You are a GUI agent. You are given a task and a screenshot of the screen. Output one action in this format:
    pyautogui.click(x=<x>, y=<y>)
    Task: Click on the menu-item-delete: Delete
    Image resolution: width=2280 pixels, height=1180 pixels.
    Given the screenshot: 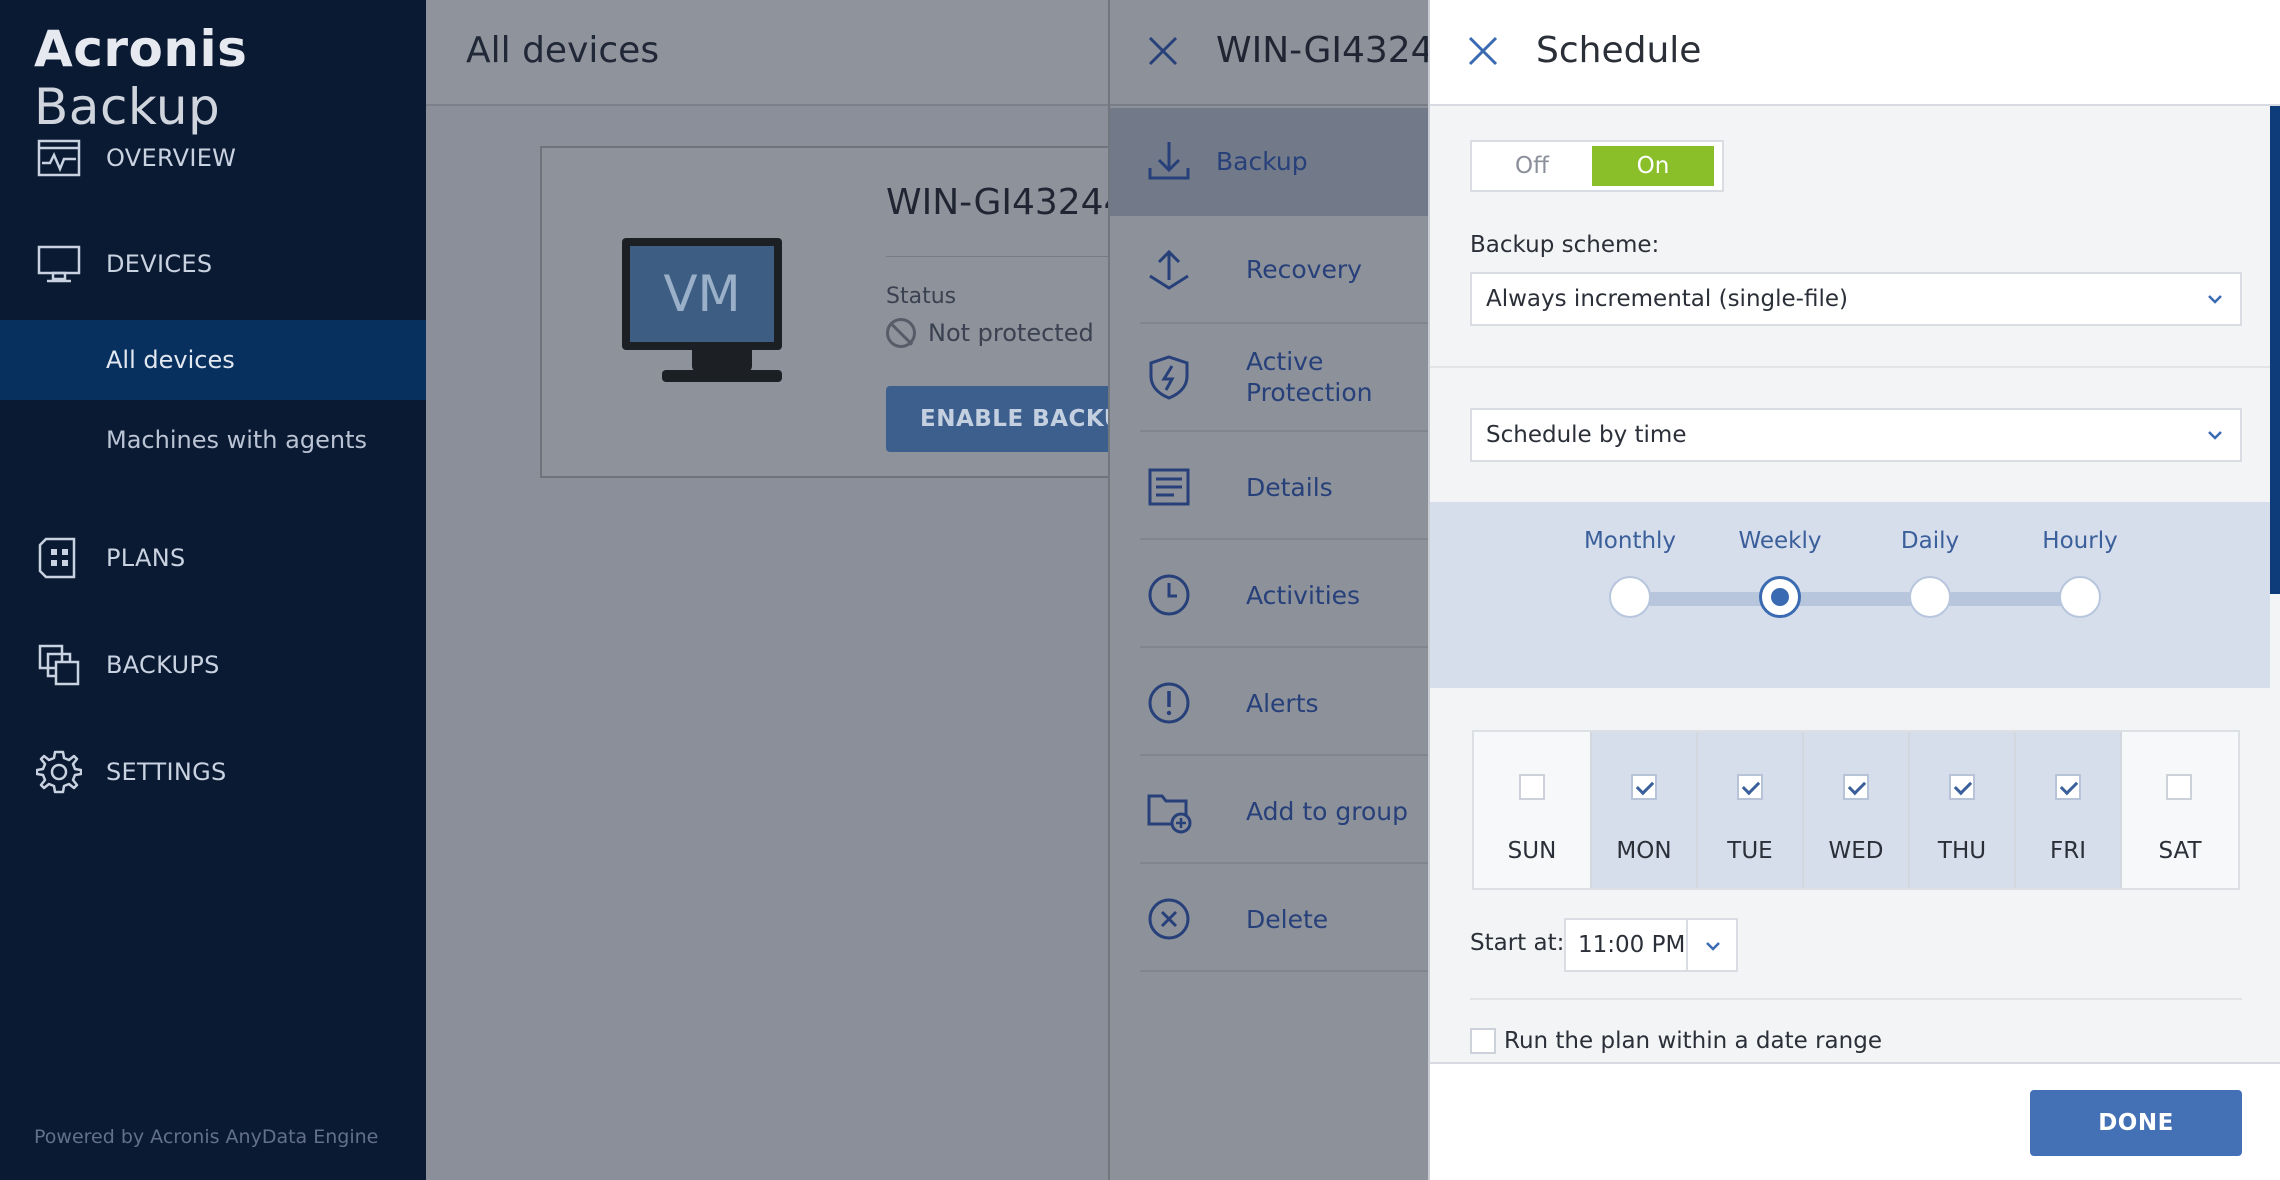 What is the action you would take?
    pyautogui.click(x=1285, y=918)
    